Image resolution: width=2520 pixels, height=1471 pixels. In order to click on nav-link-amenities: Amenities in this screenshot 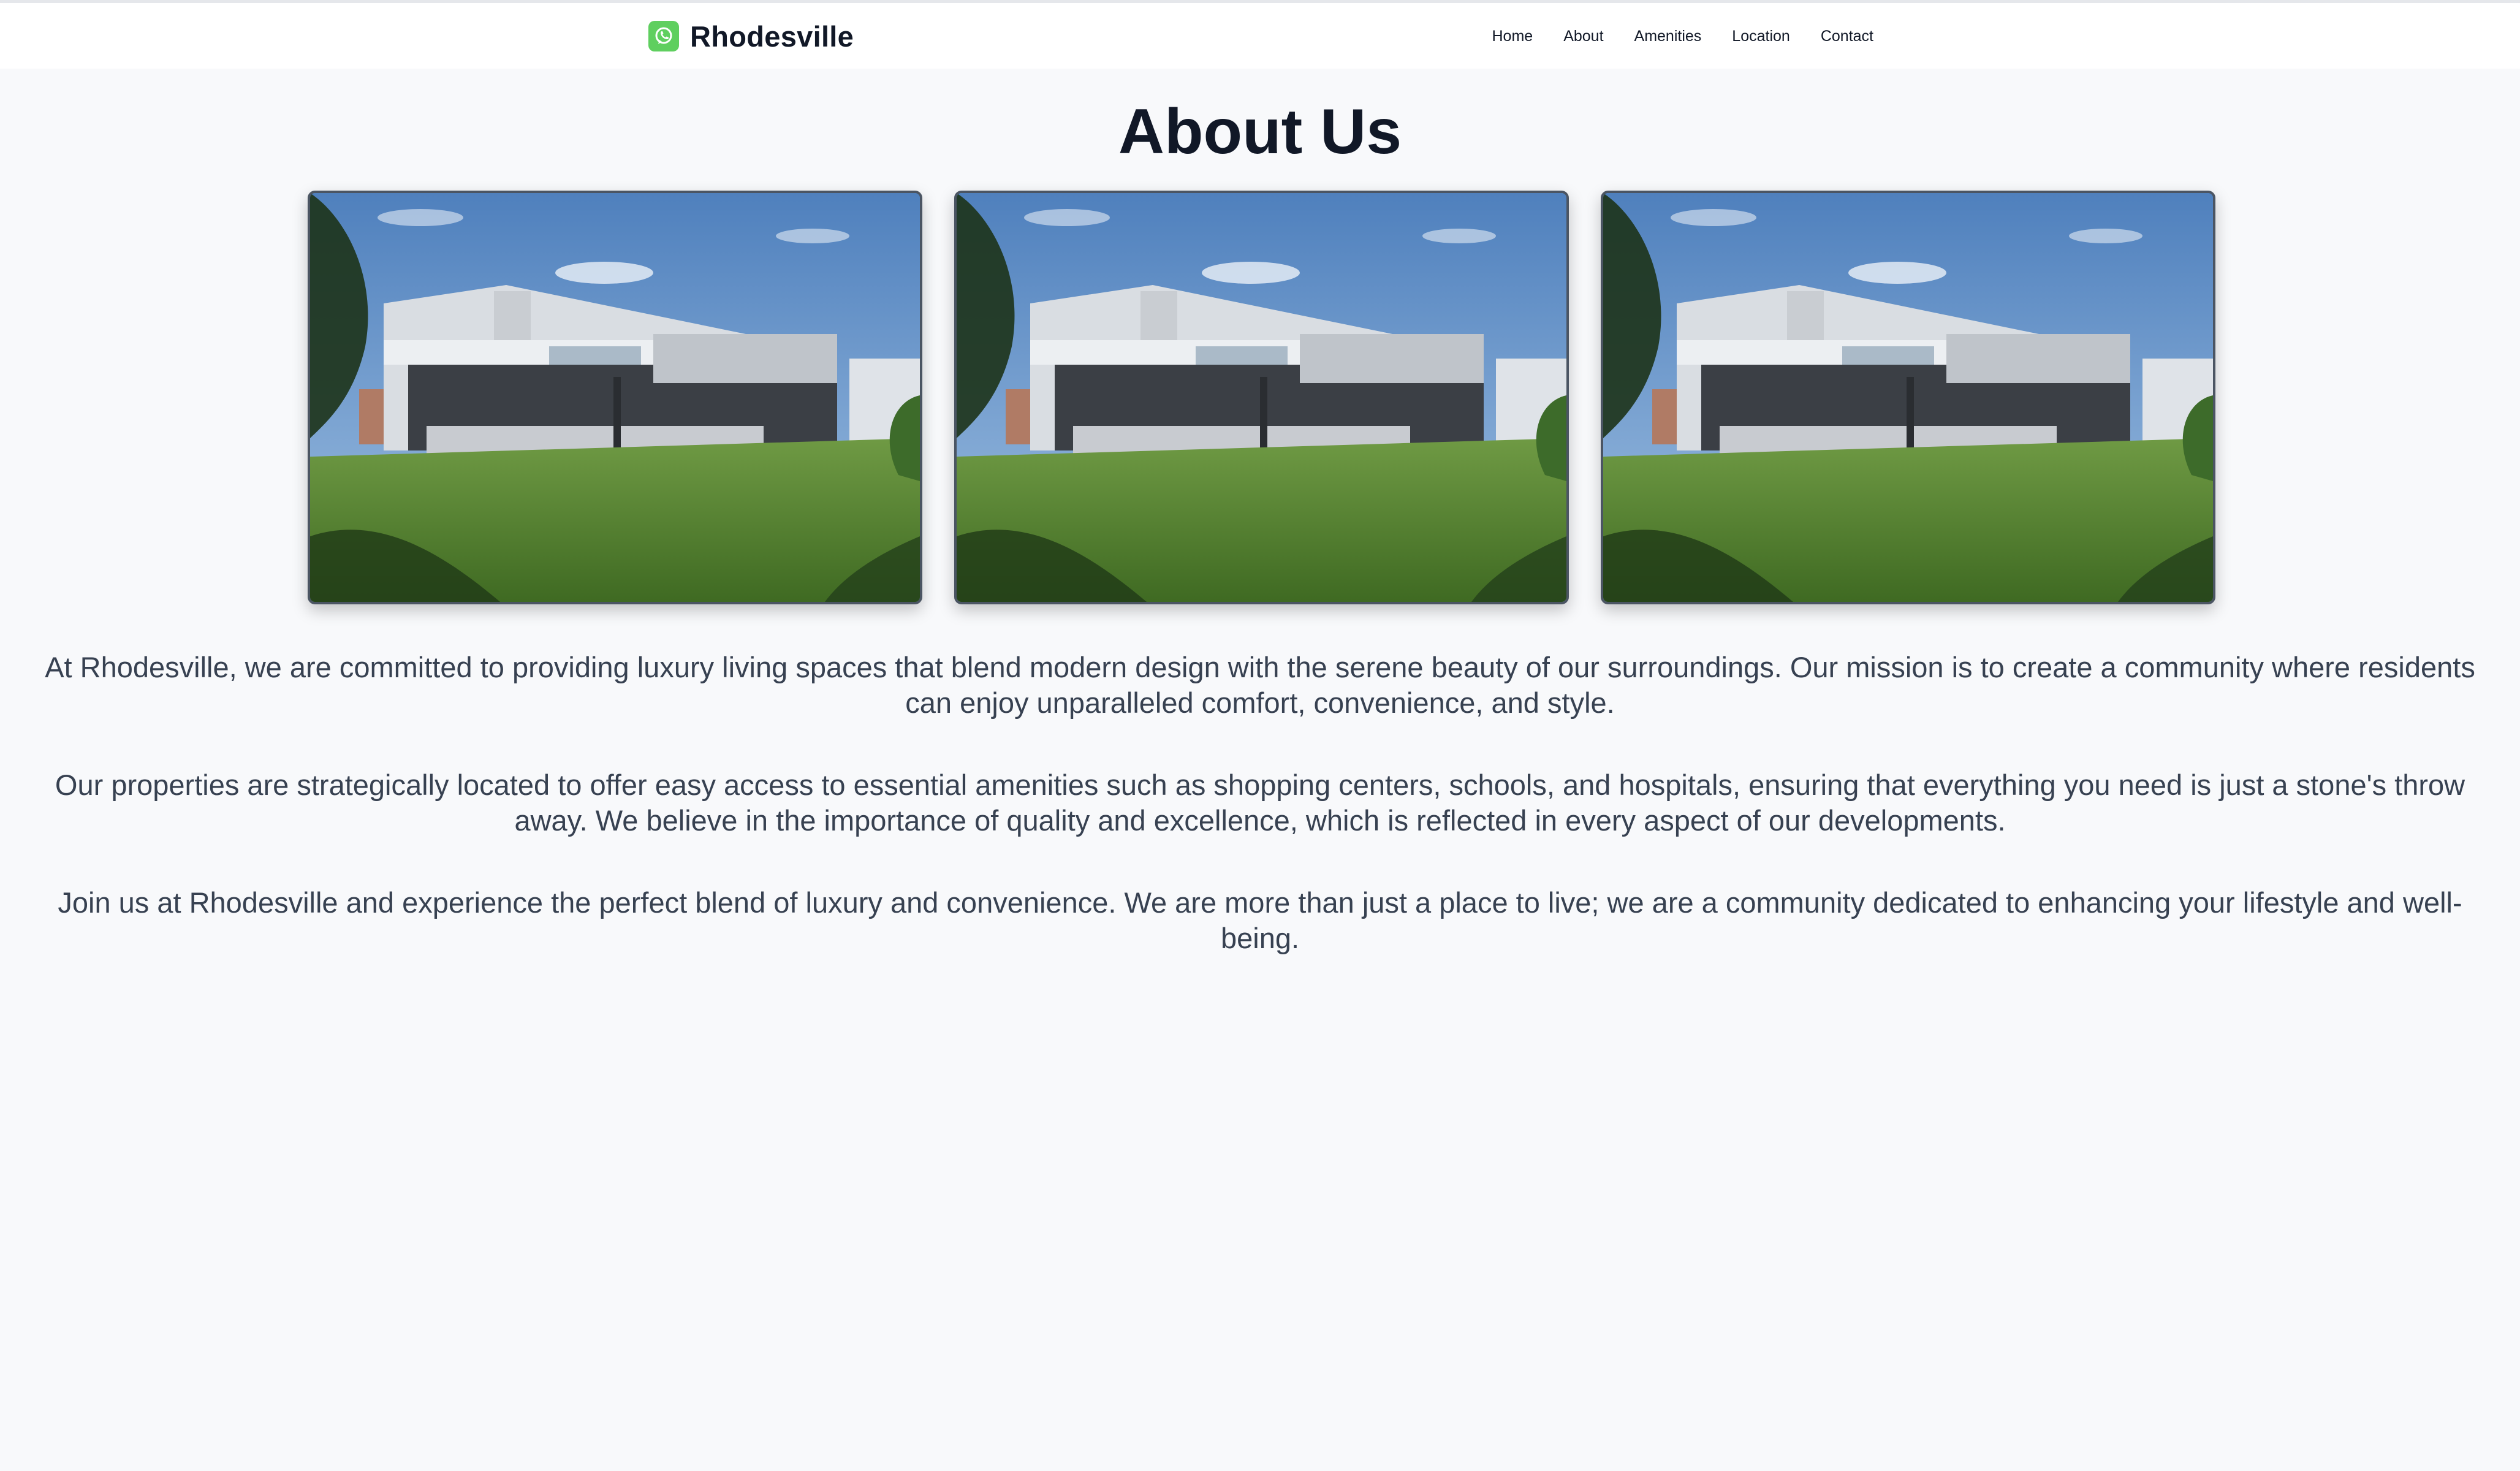, I will do `click(1668, 36)`.